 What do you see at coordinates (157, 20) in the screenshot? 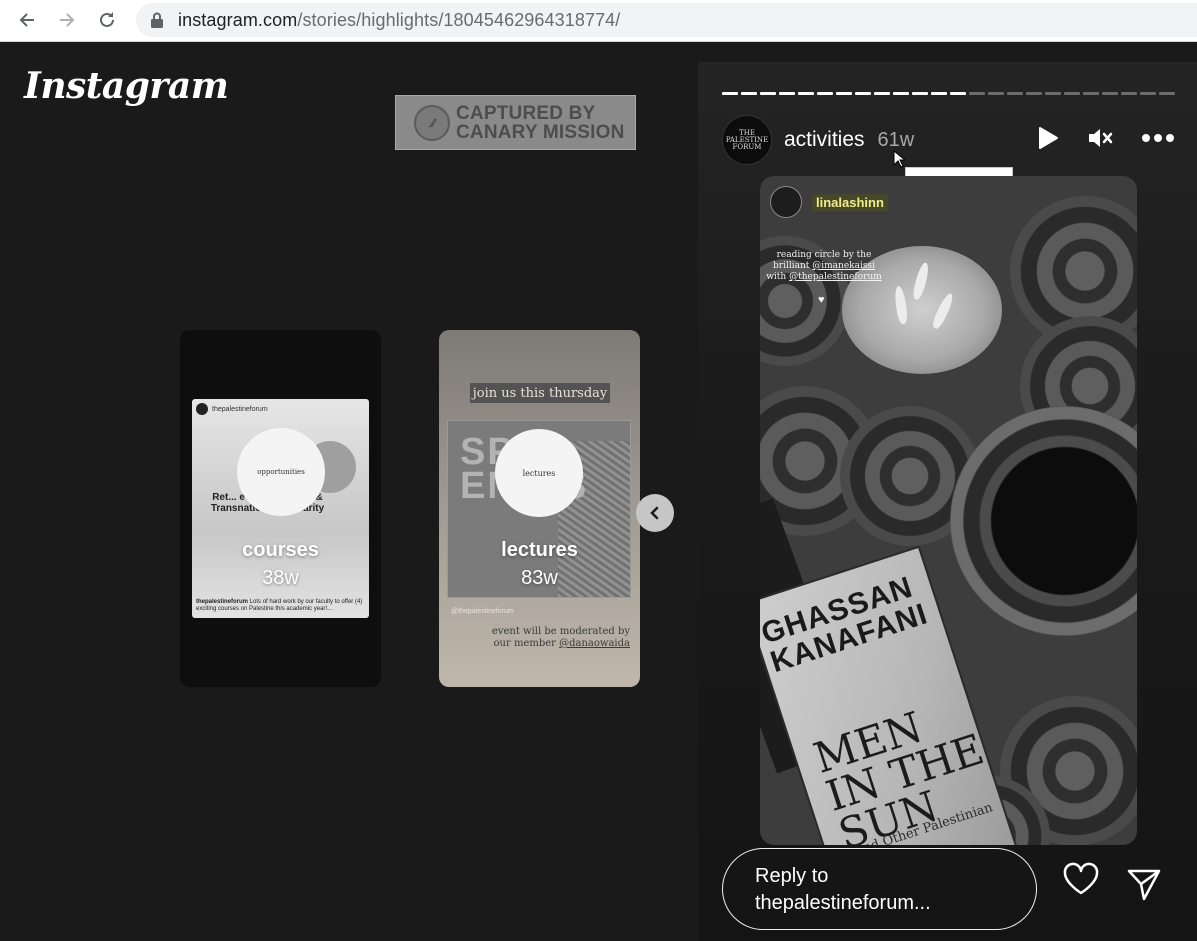
I see `lock-icon` at bounding box center [157, 20].